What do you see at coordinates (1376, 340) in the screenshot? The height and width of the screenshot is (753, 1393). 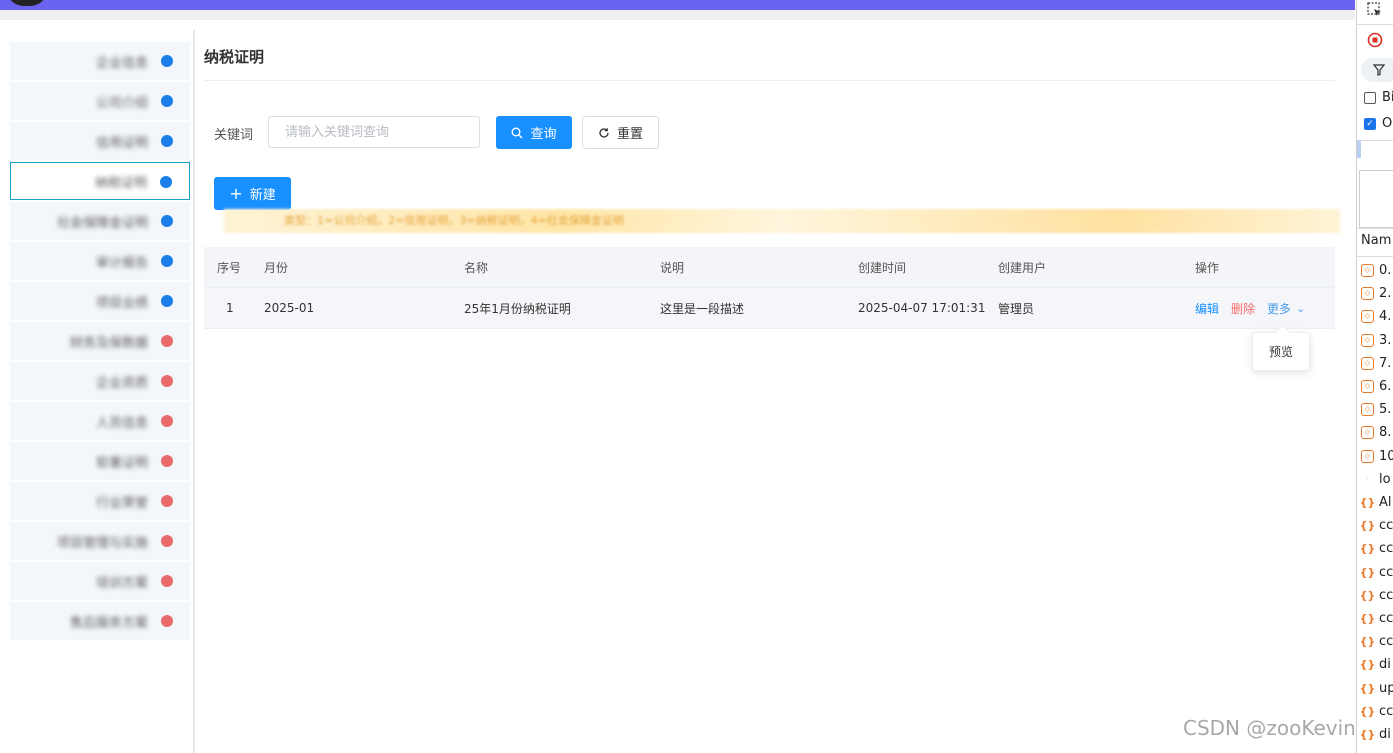 I see `network-request-row: ◇ 3.` at bounding box center [1376, 340].